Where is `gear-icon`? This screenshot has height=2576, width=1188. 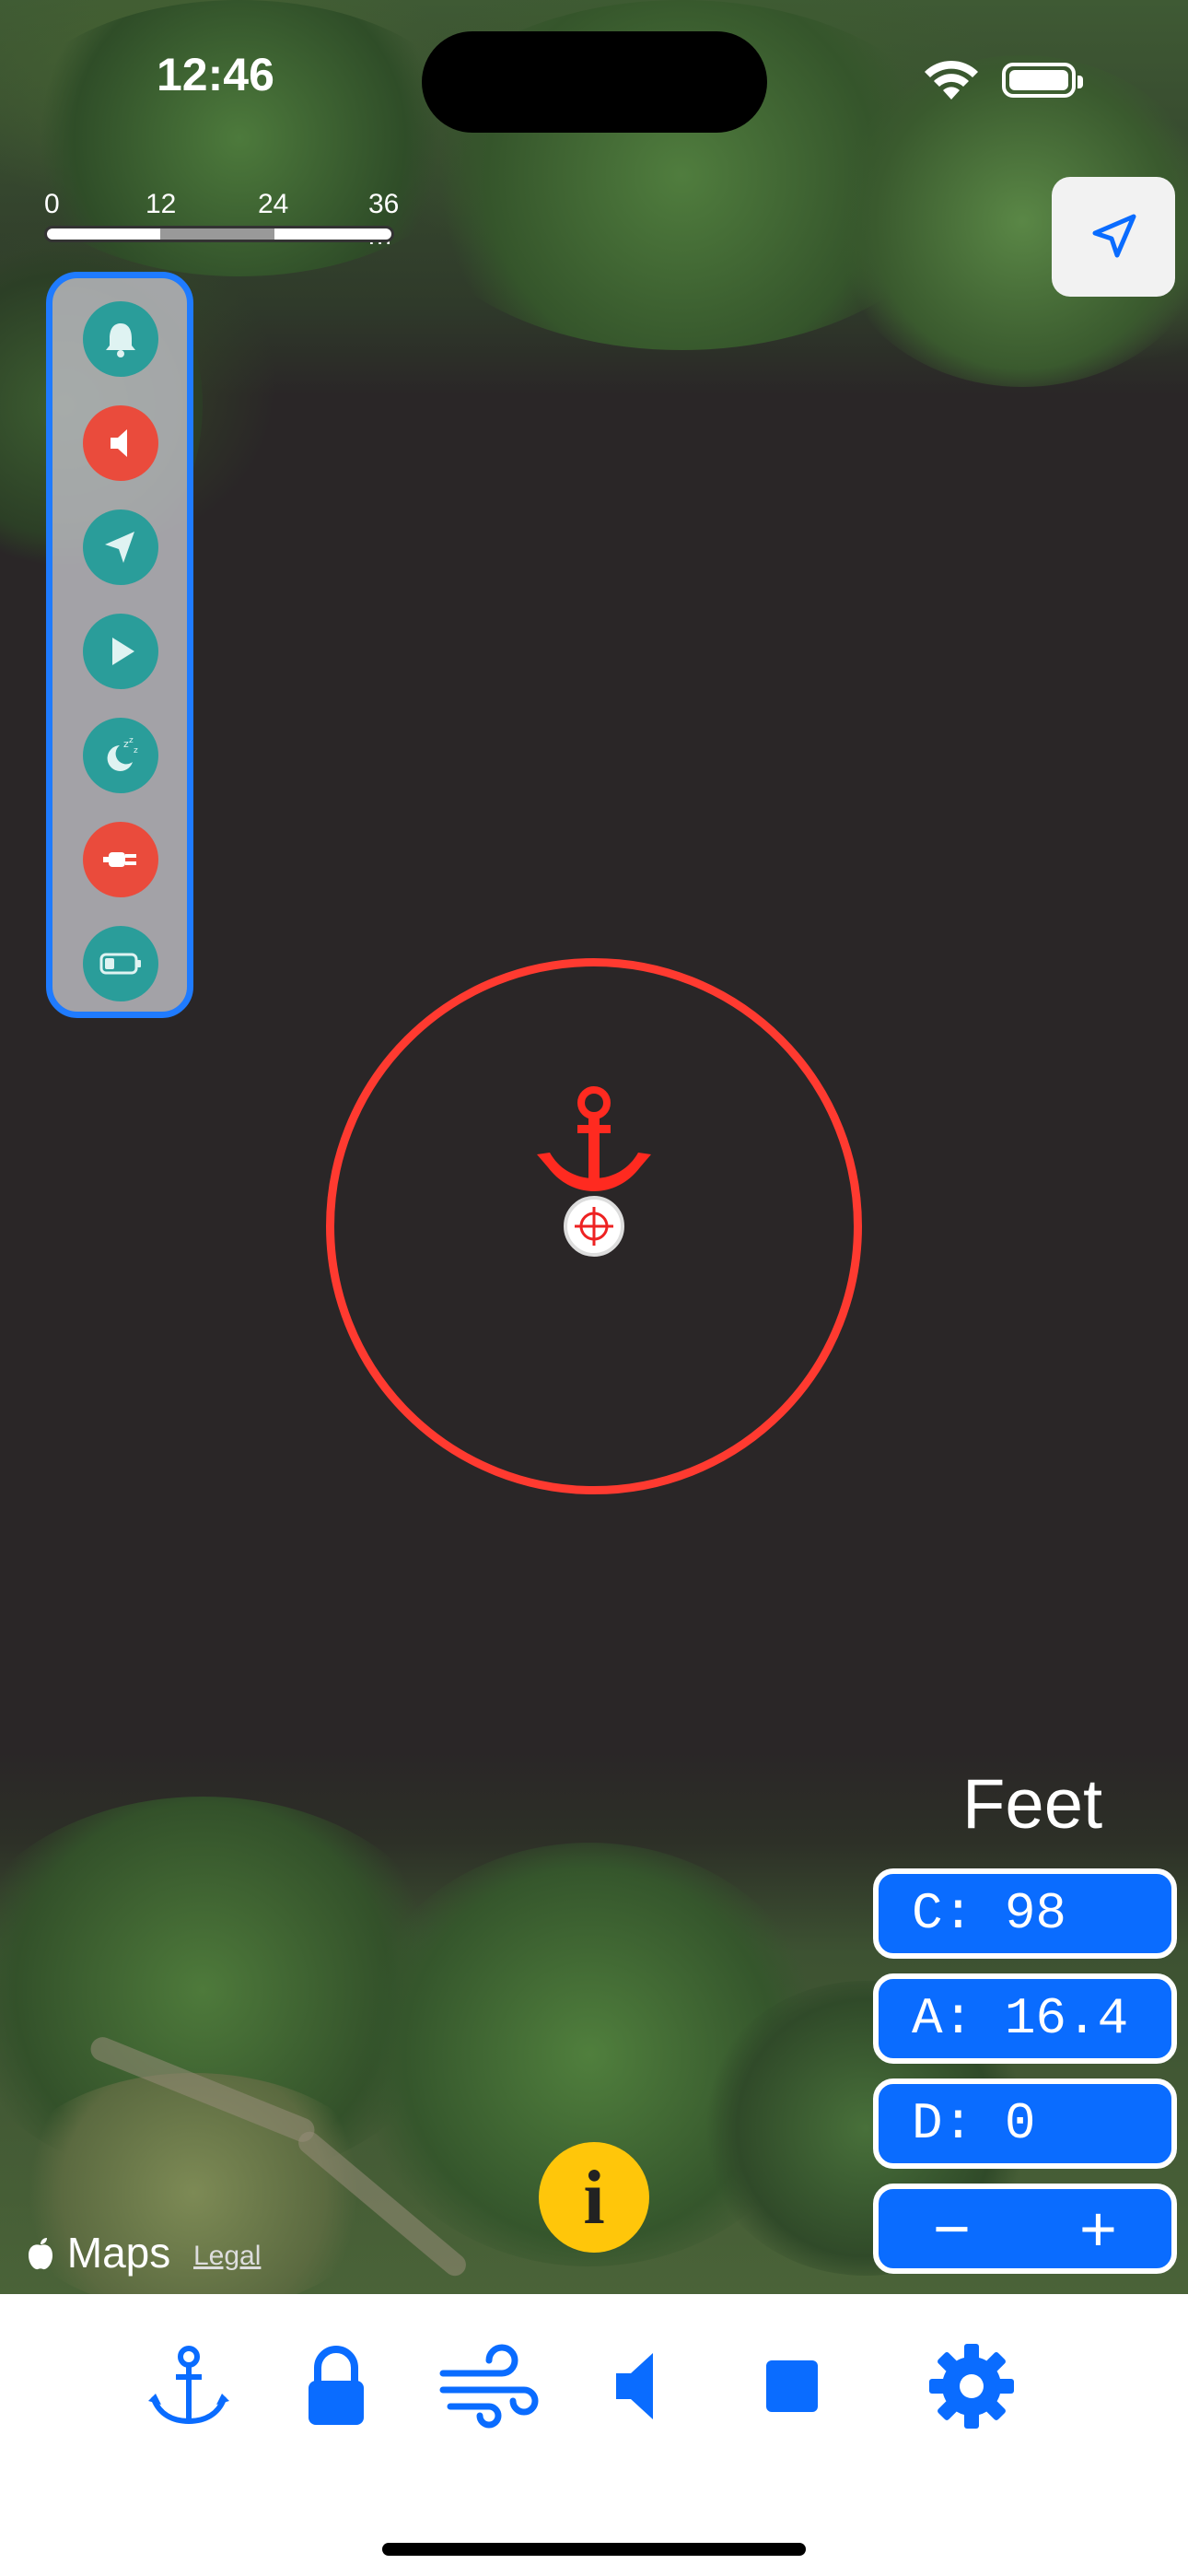 gear-icon is located at coordinates (971, 2386).